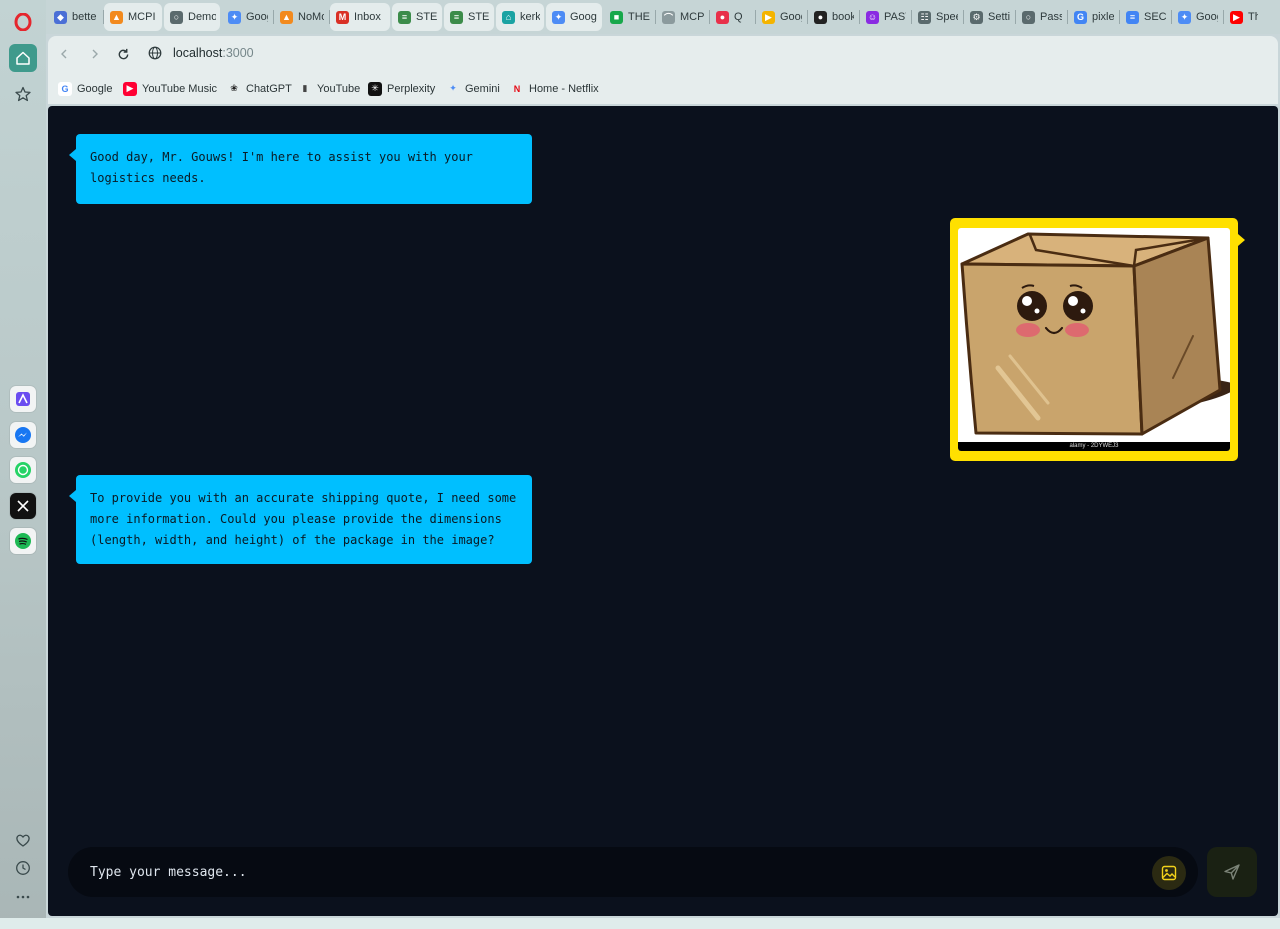  Describe the element at coordinates (23, 399) in the screenshot. I see `aria-app-icon` at that location.